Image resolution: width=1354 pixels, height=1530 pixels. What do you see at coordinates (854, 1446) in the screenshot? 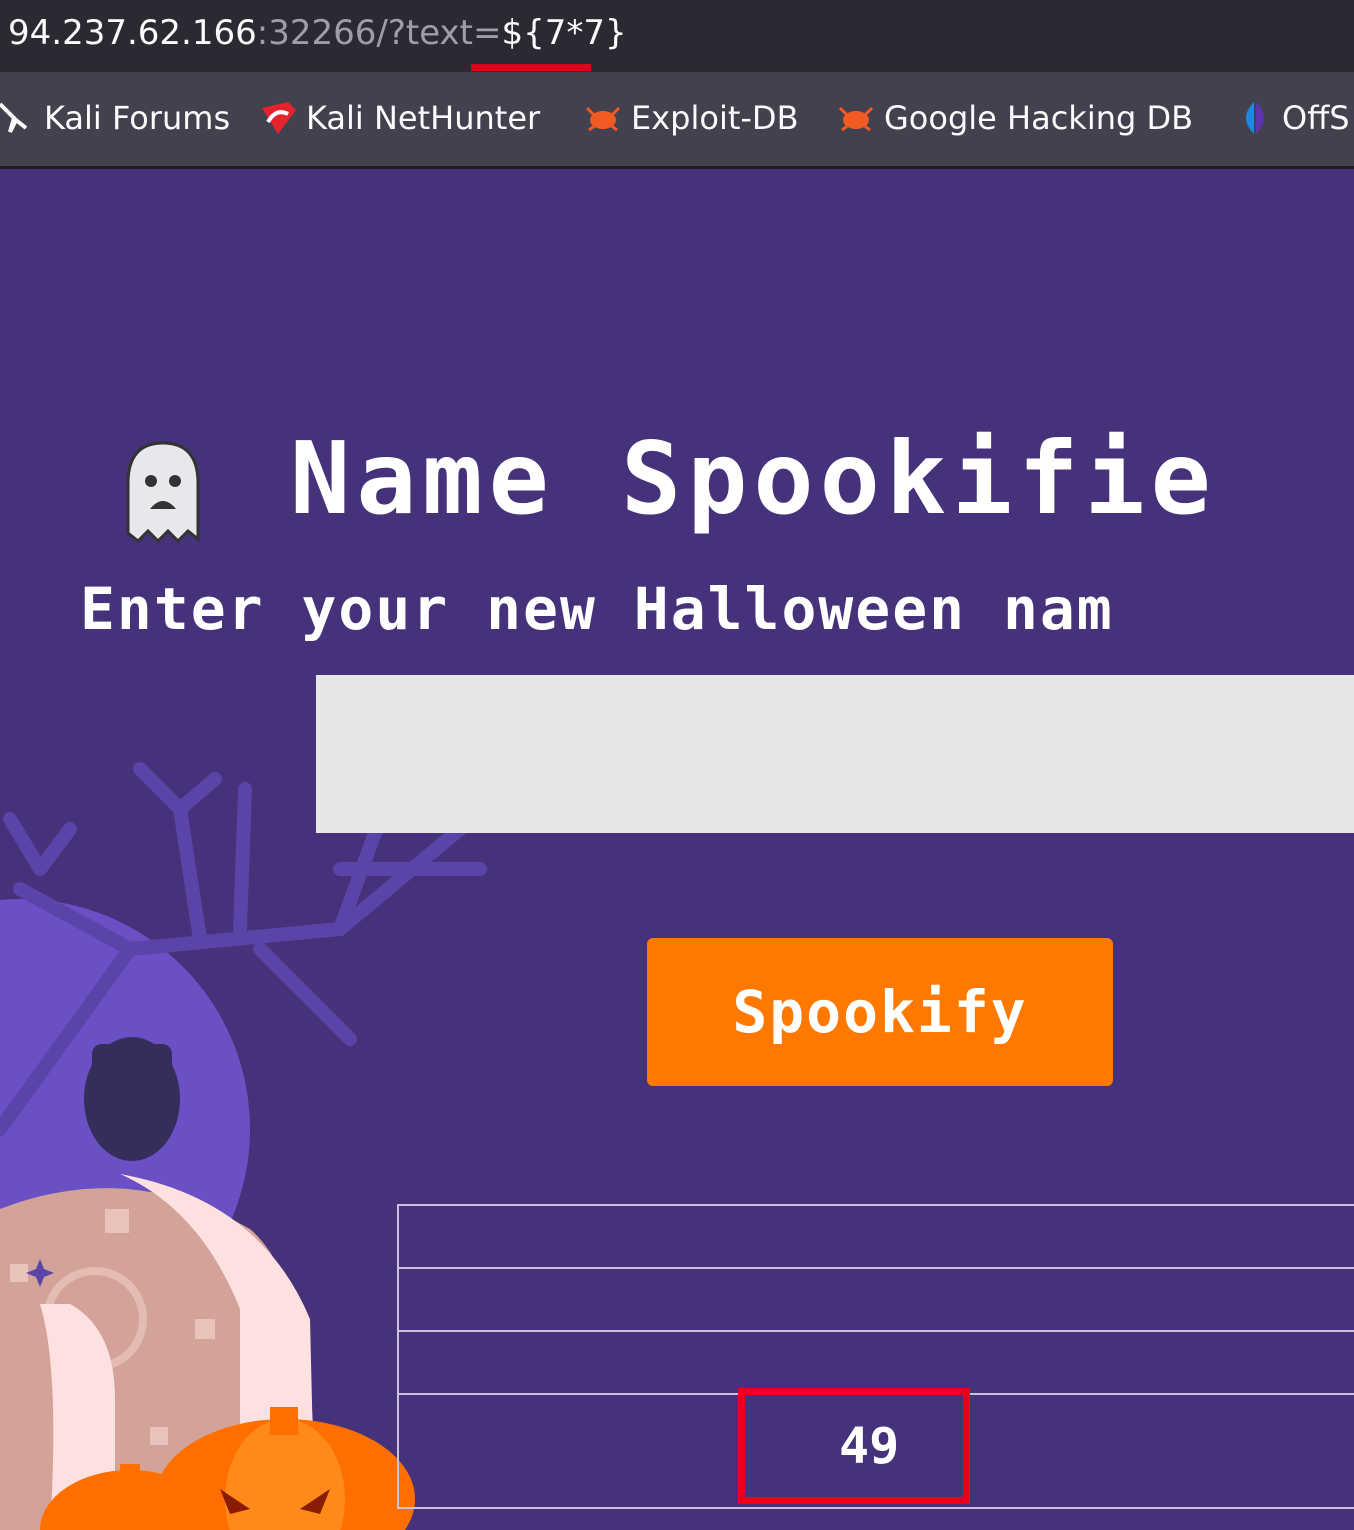
I see `result-highlight-annotation` at bounding box center [854, 1446].